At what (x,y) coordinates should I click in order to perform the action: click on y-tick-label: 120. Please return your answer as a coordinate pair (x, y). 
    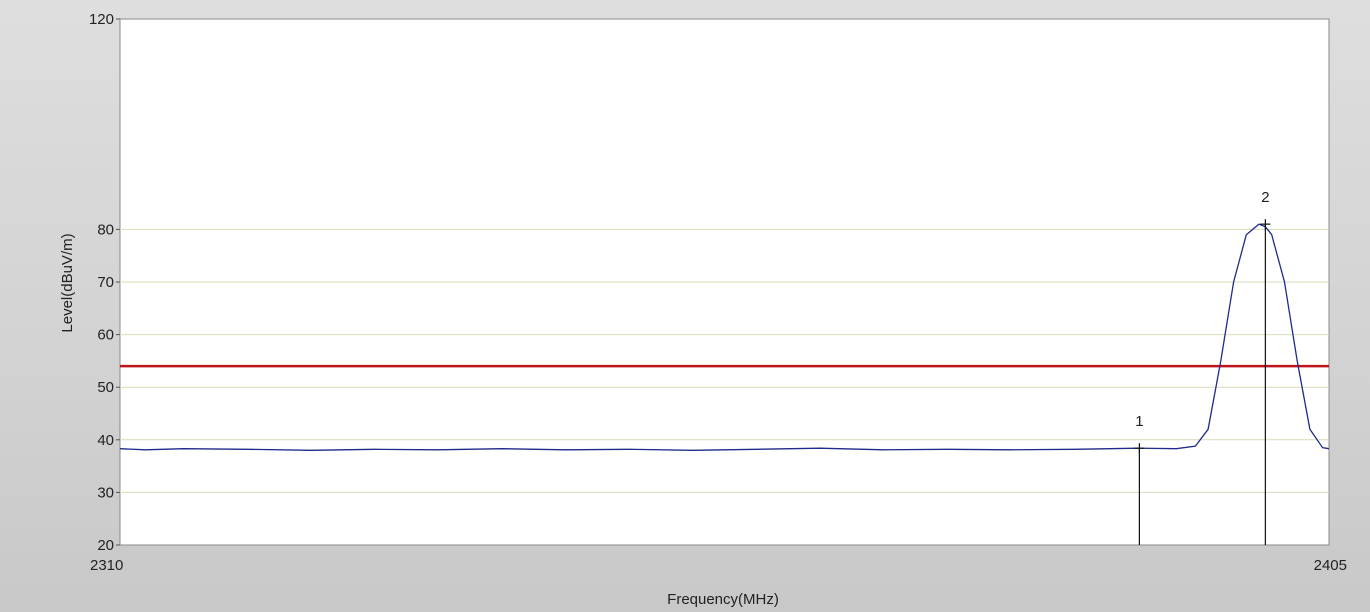
    Looking at the image, I should click on (101, 19).